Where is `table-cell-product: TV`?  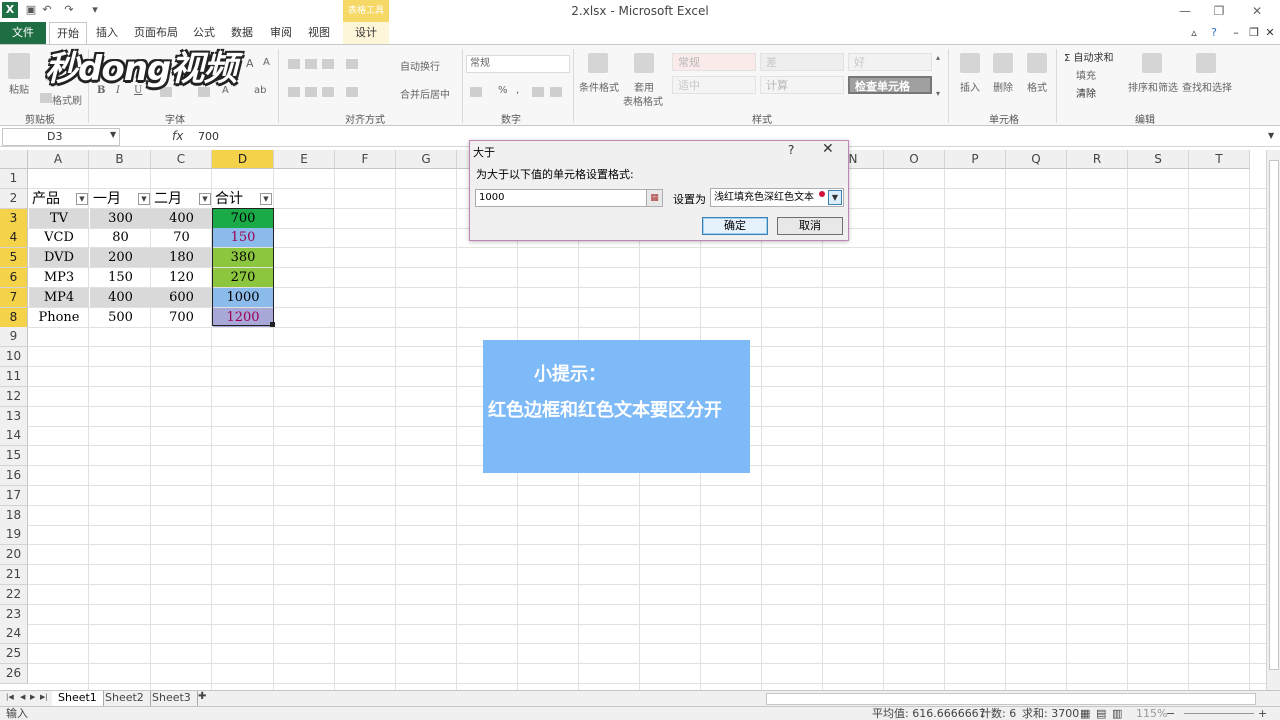
table-cell-product: TV is located at coordinates (59, 218).